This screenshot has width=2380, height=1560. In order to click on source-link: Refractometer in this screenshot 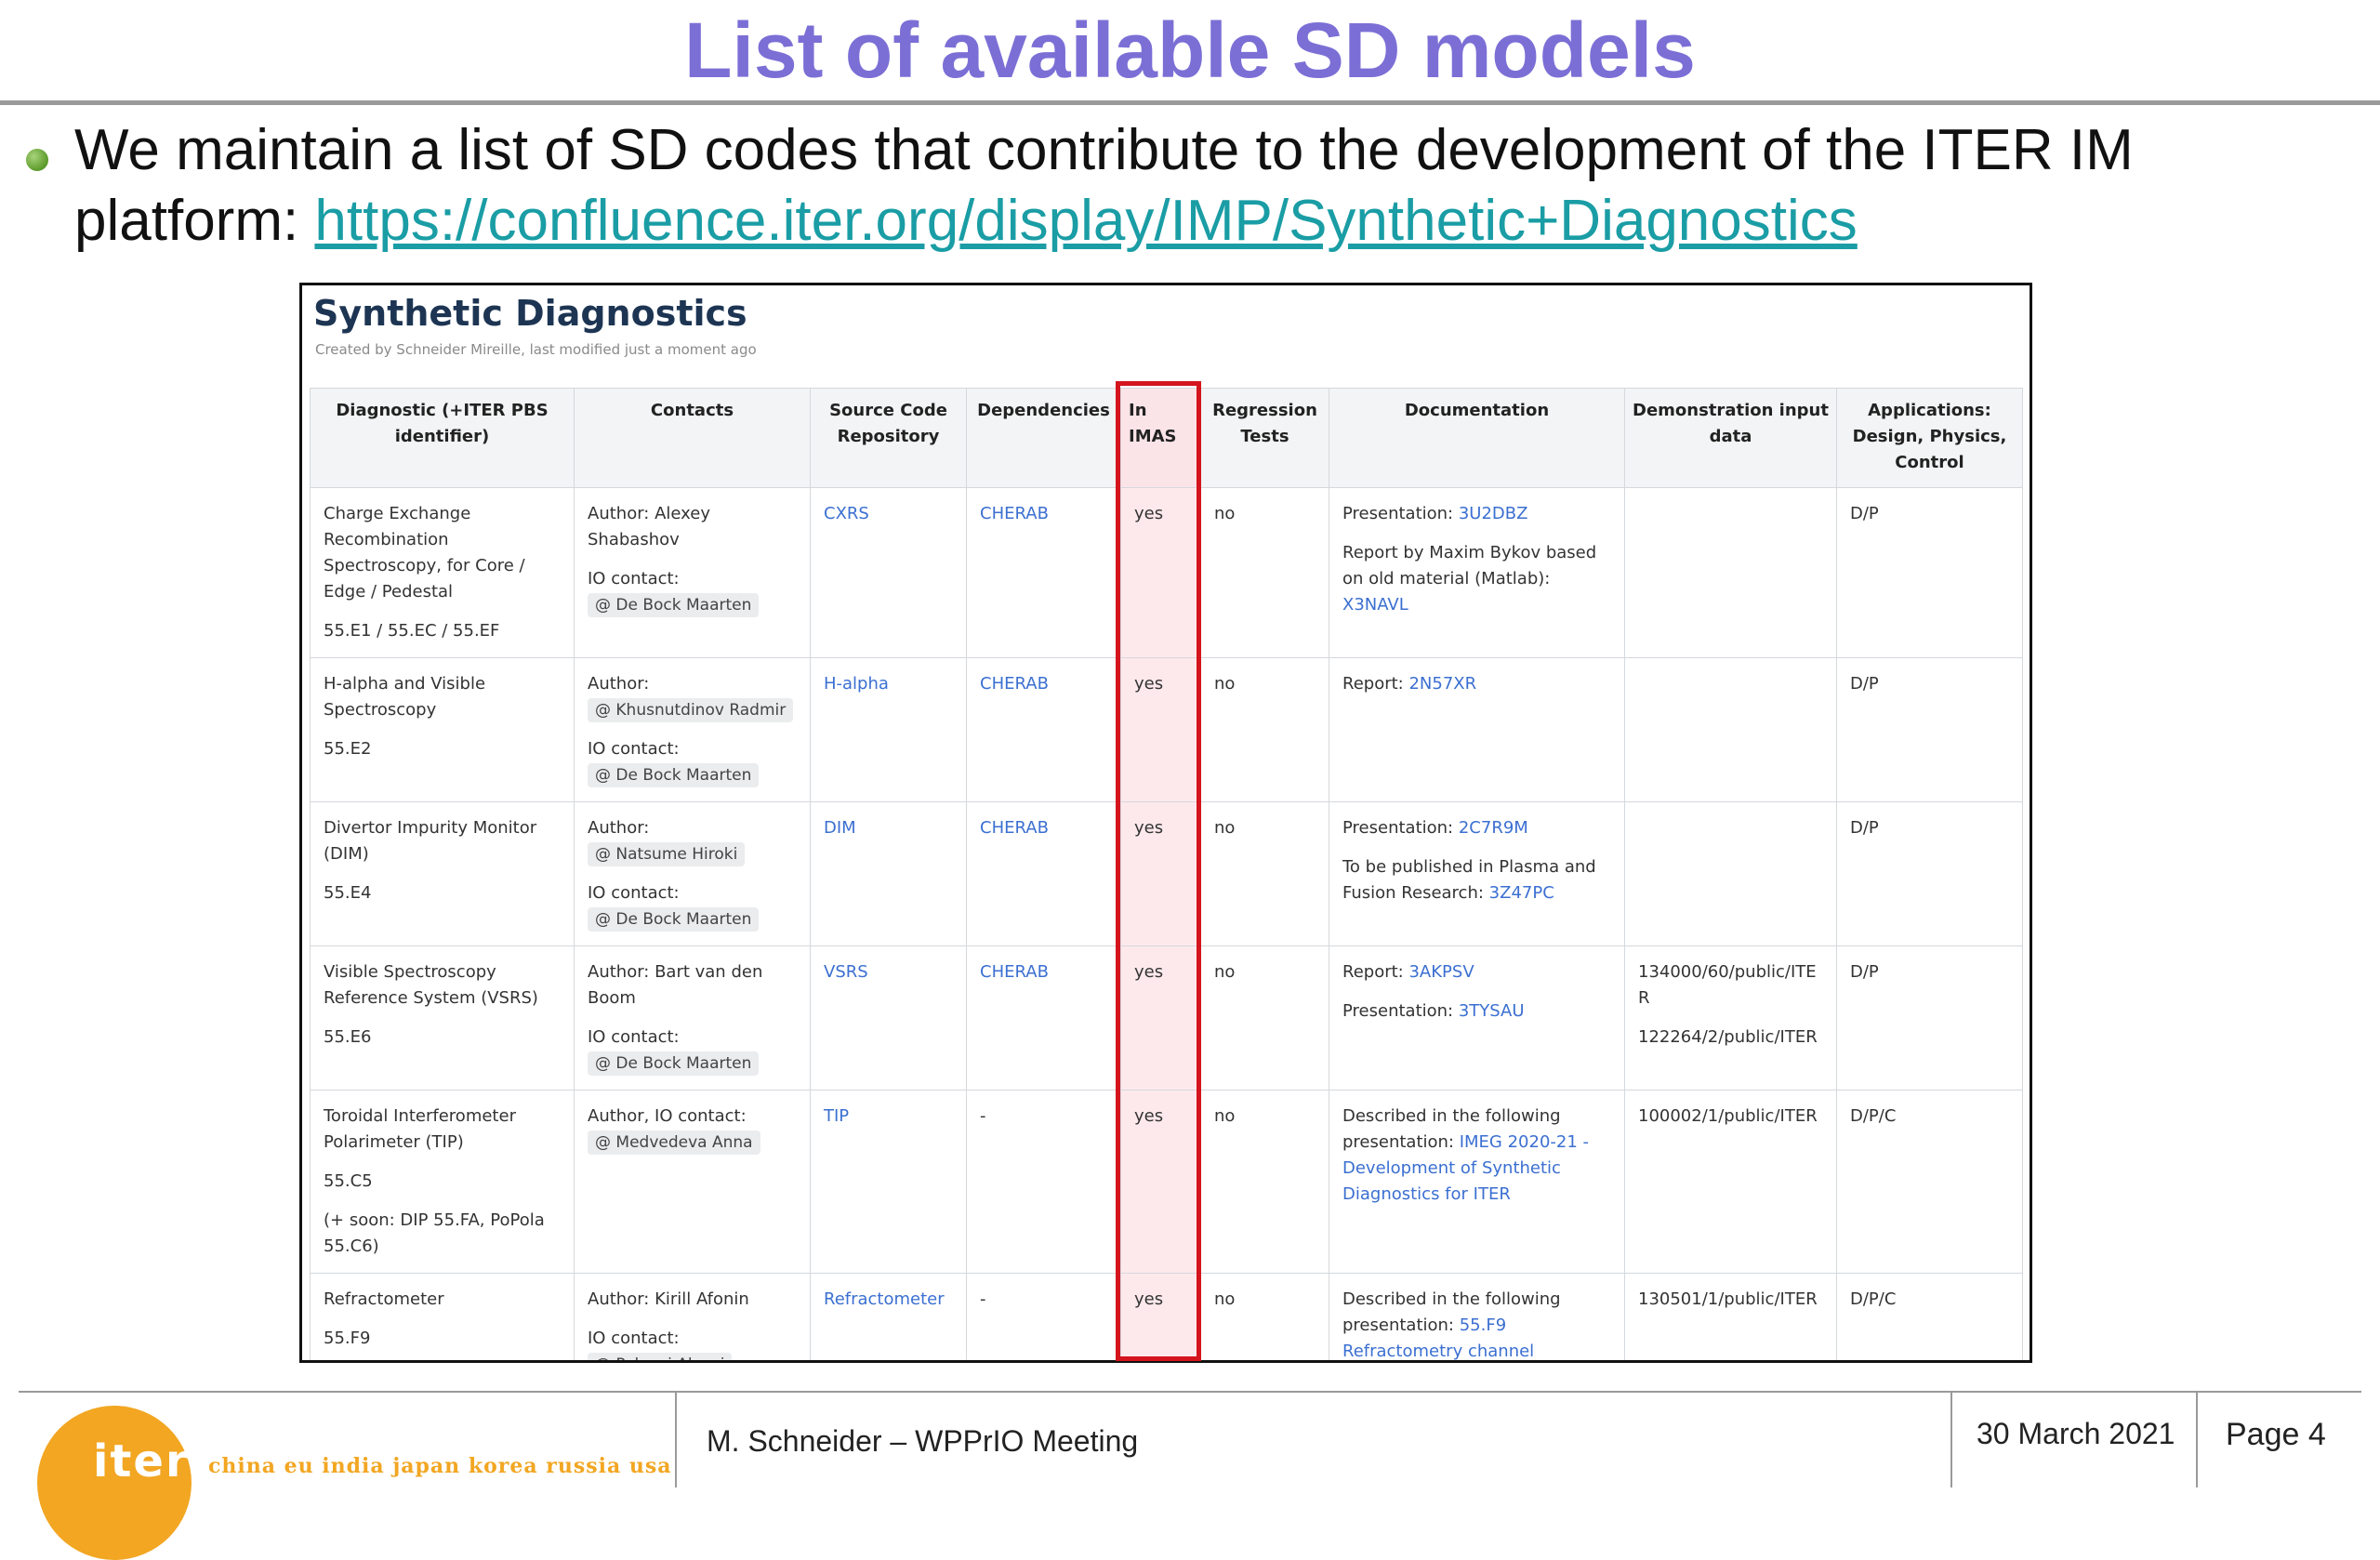, I will do `click(884, 1299)`.